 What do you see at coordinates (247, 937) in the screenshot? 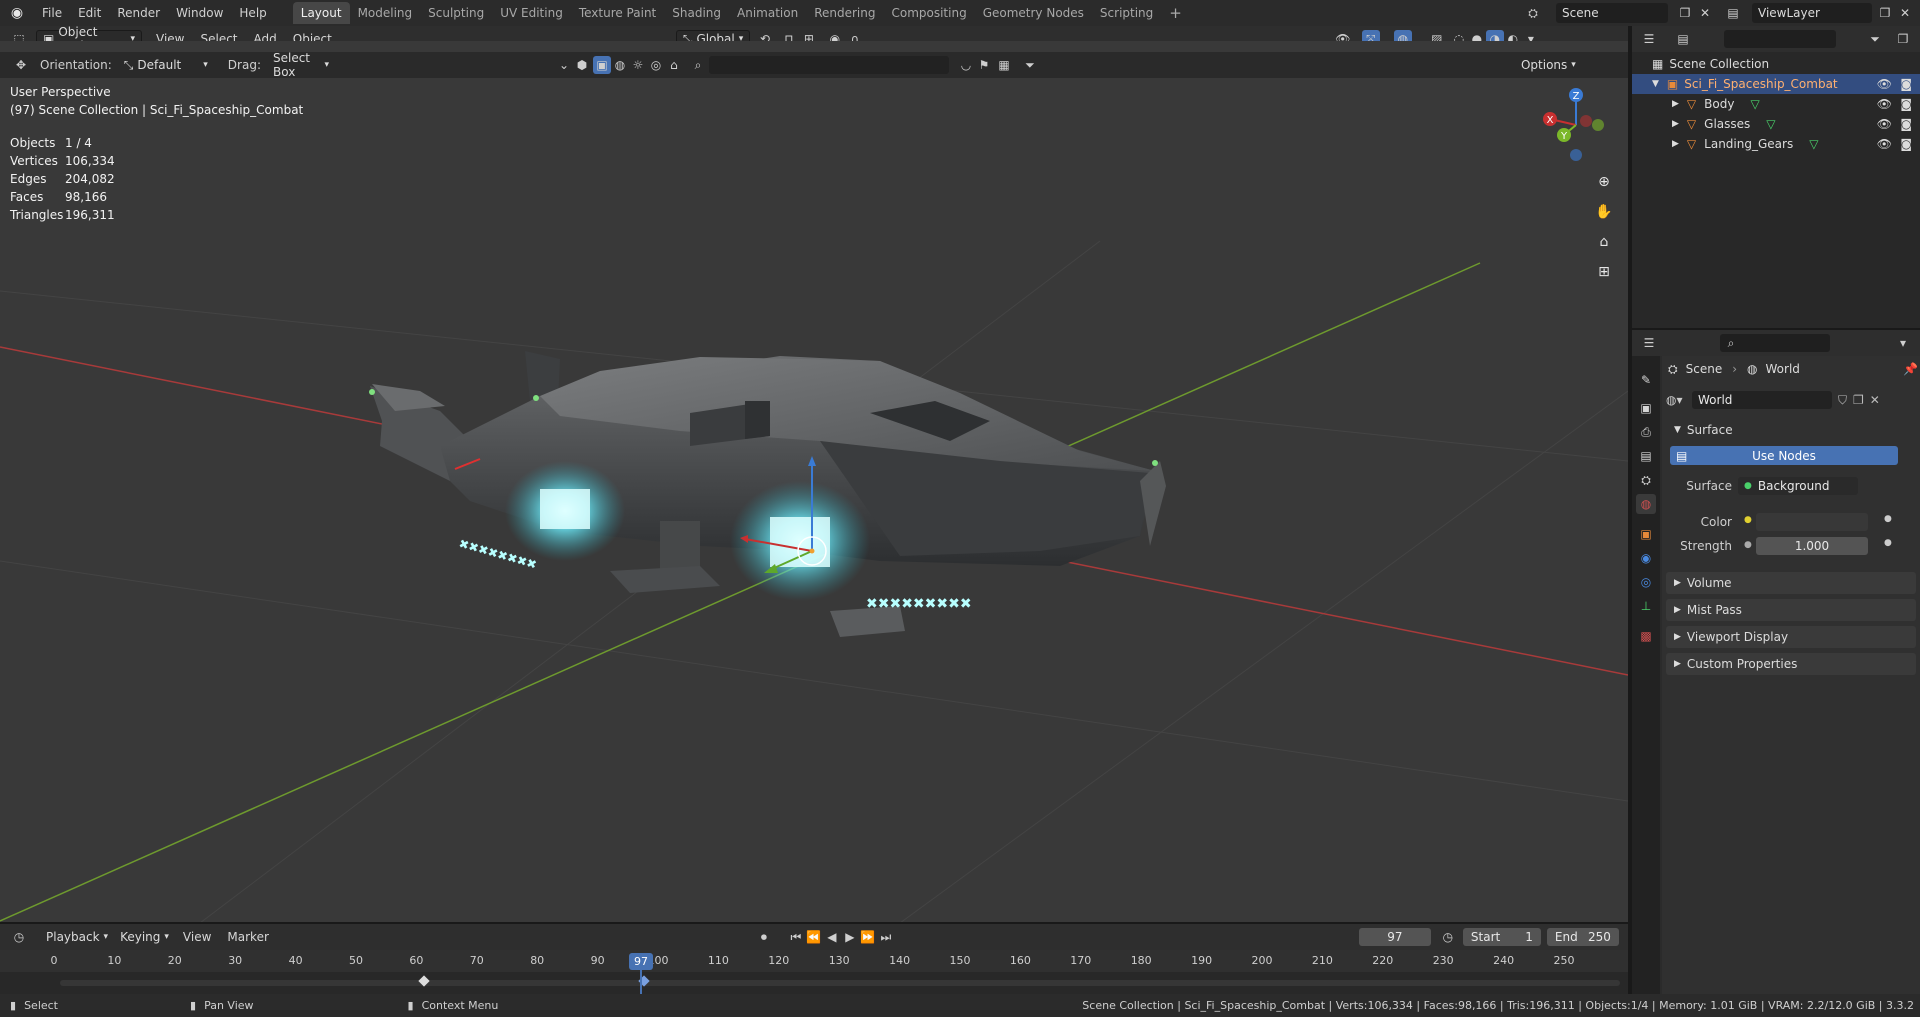
I see `menu-marker: Marker` at bounding box center [247, 937].